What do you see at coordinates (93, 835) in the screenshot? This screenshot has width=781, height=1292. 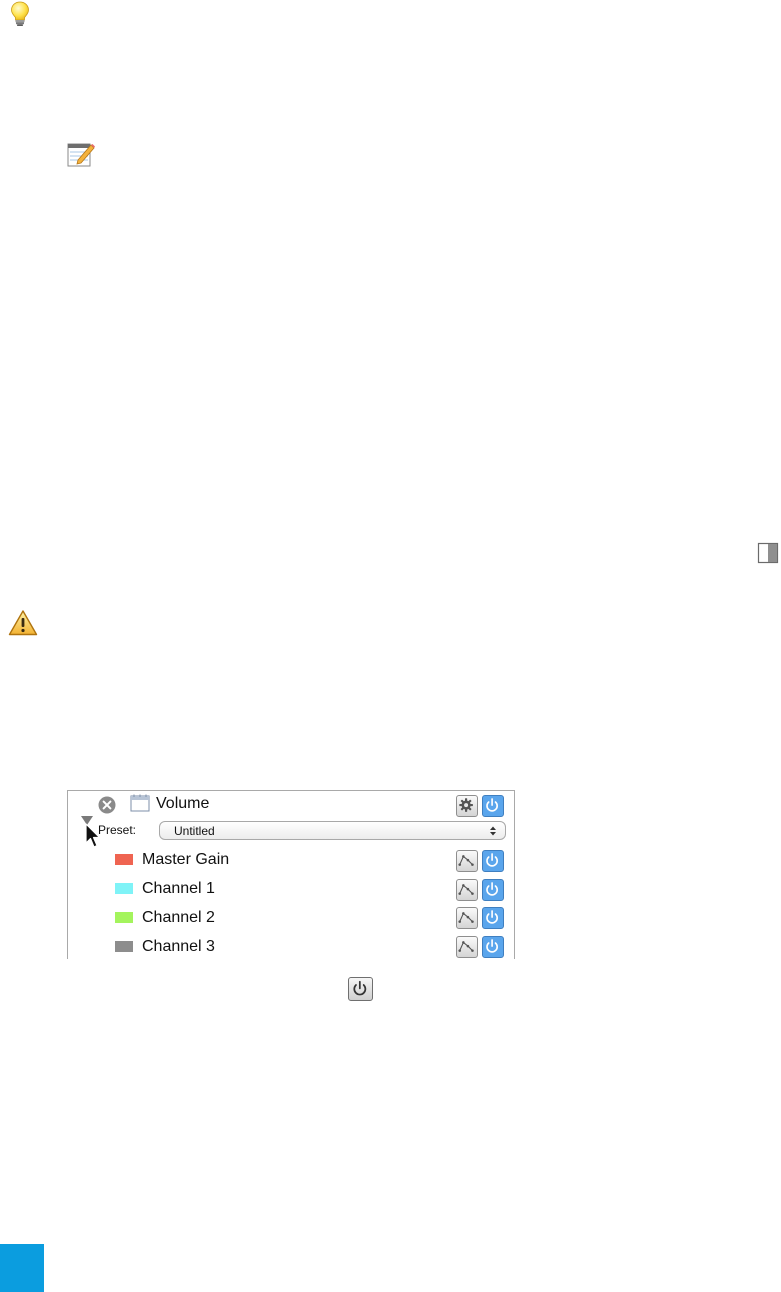 I see `mouse-cursor-icon` at bounding box center [93, 835].